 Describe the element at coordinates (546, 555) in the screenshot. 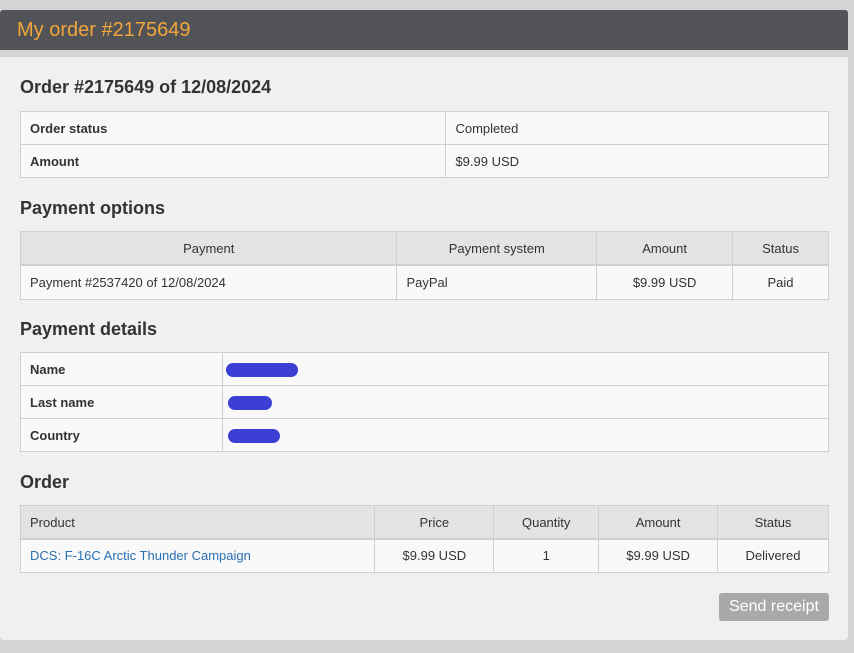

I see `quantity-cell: 1` at that location.